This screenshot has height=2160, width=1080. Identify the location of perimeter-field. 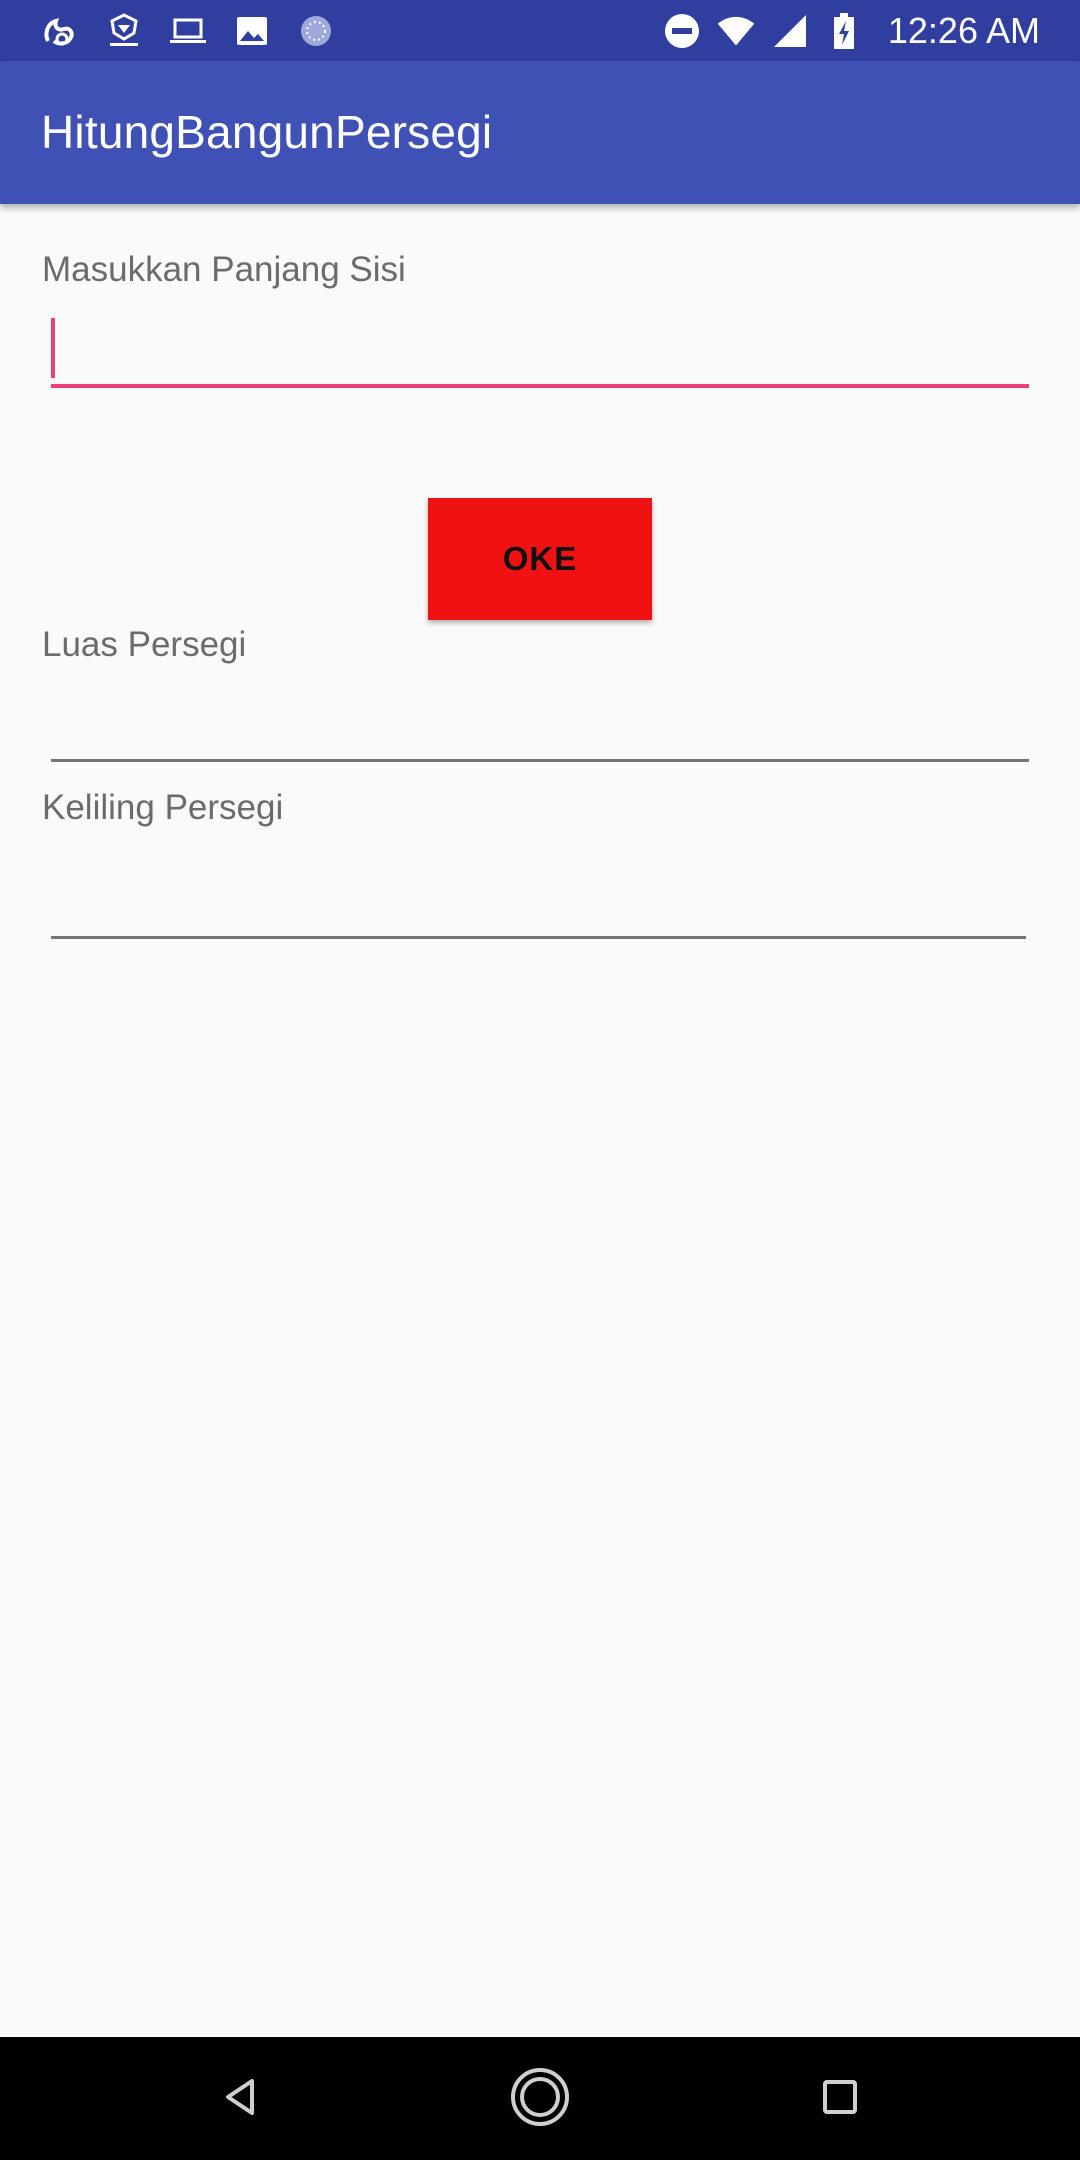
(538, 901).